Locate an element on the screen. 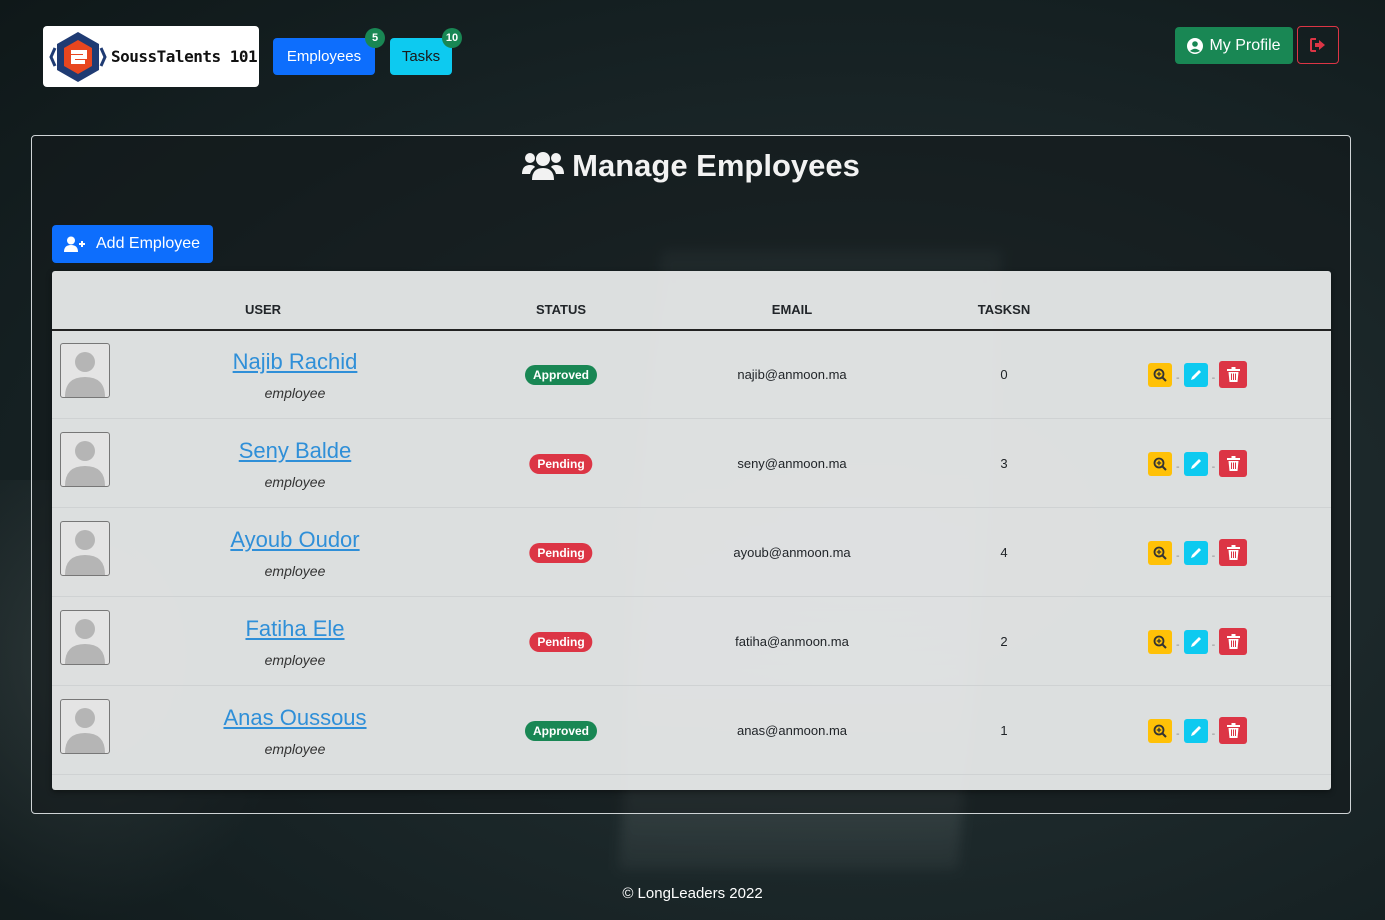  column-header-tasks: TASKSN is located at coordinates (1004, 309).